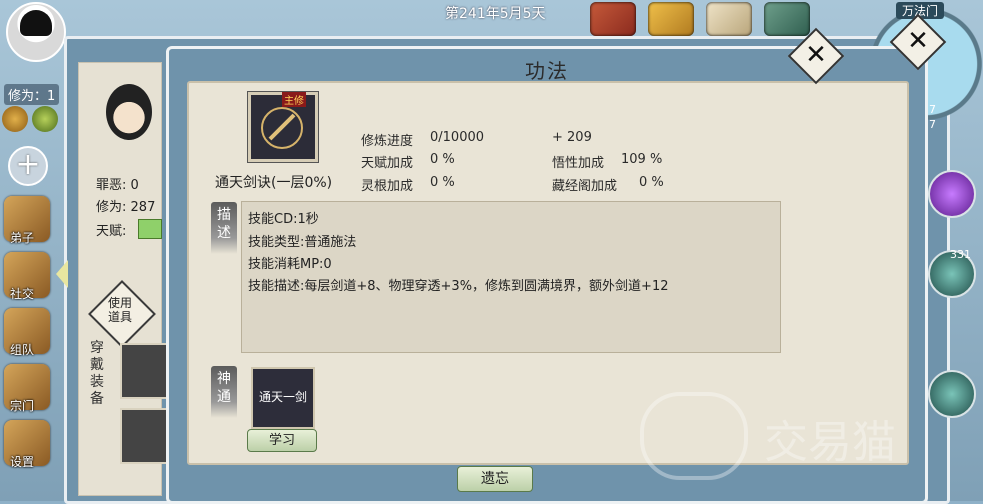 Image resolution: width=983 pixels, height=504 pixels. What do you see at coordinates (129, 112) in the screenshot?
I see `portrait-face` at bounding box center [129, 112].